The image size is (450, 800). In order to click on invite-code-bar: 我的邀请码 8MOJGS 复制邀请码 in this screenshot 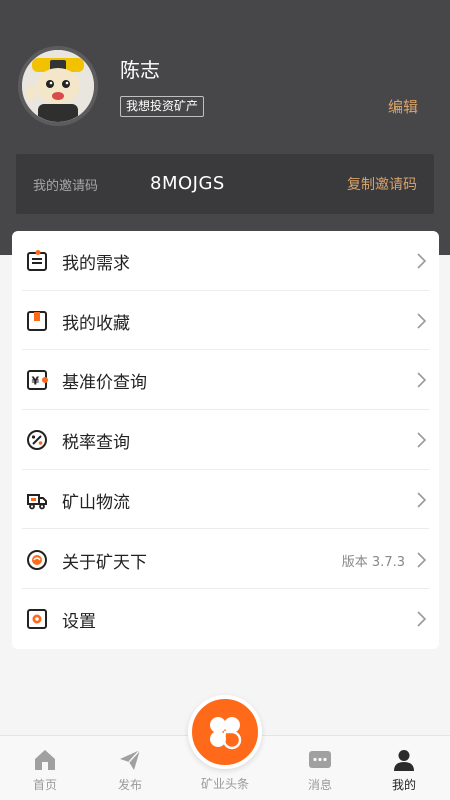, I will do `click(225, 184)`.